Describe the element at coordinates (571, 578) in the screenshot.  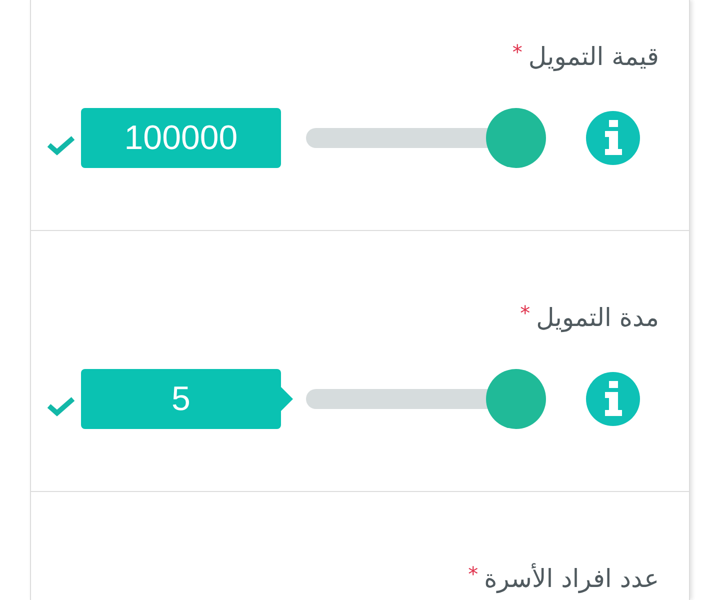
I see `field-label: عدد افراد الأسرة` at that location.